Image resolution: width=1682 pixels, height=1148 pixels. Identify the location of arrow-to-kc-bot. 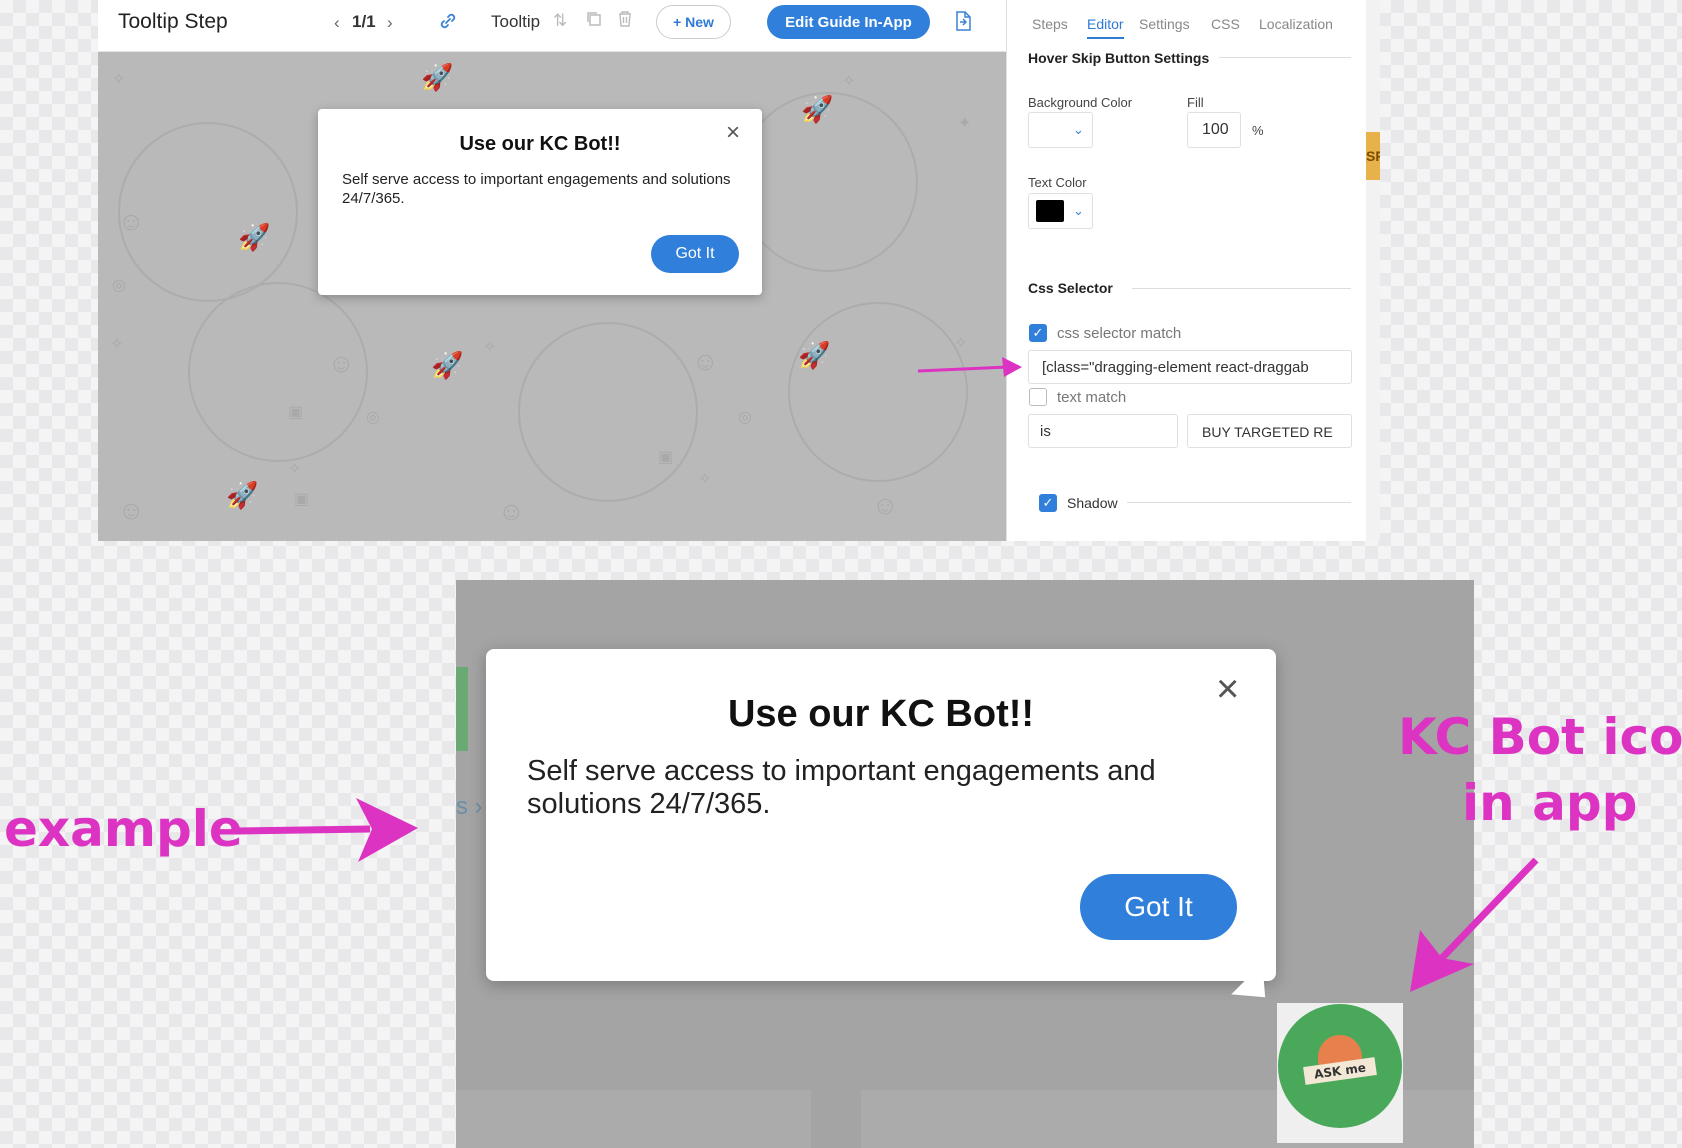
(1474, 924).